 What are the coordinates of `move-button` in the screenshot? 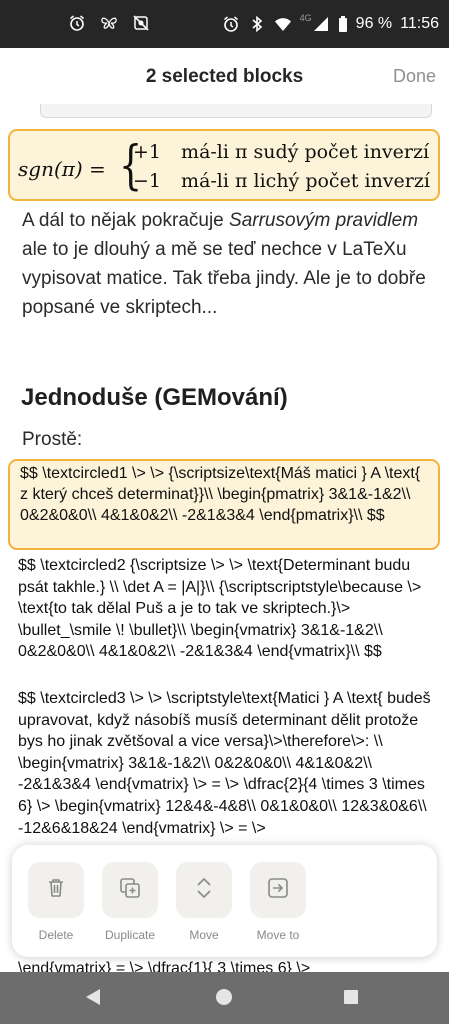 It's located at (204, 890).